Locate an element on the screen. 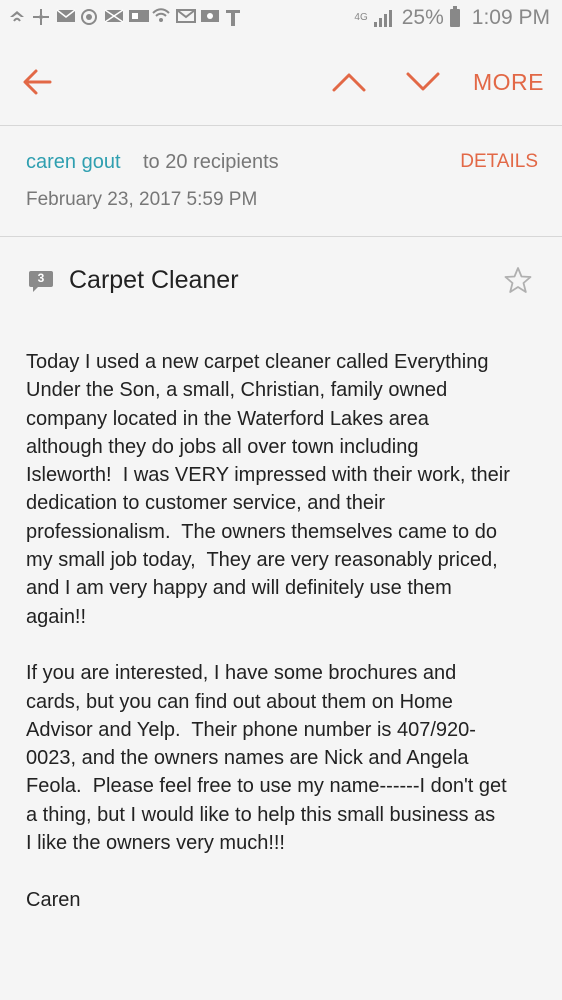  wifi-calling-icon is located at coordinates (17, 17).